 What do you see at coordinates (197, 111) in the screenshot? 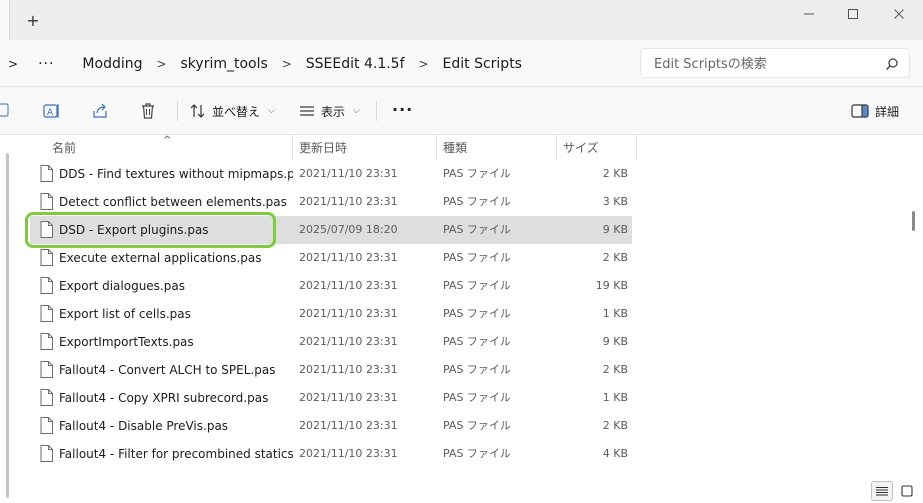
I see `sort-icon` at bounding box center [197, 111].